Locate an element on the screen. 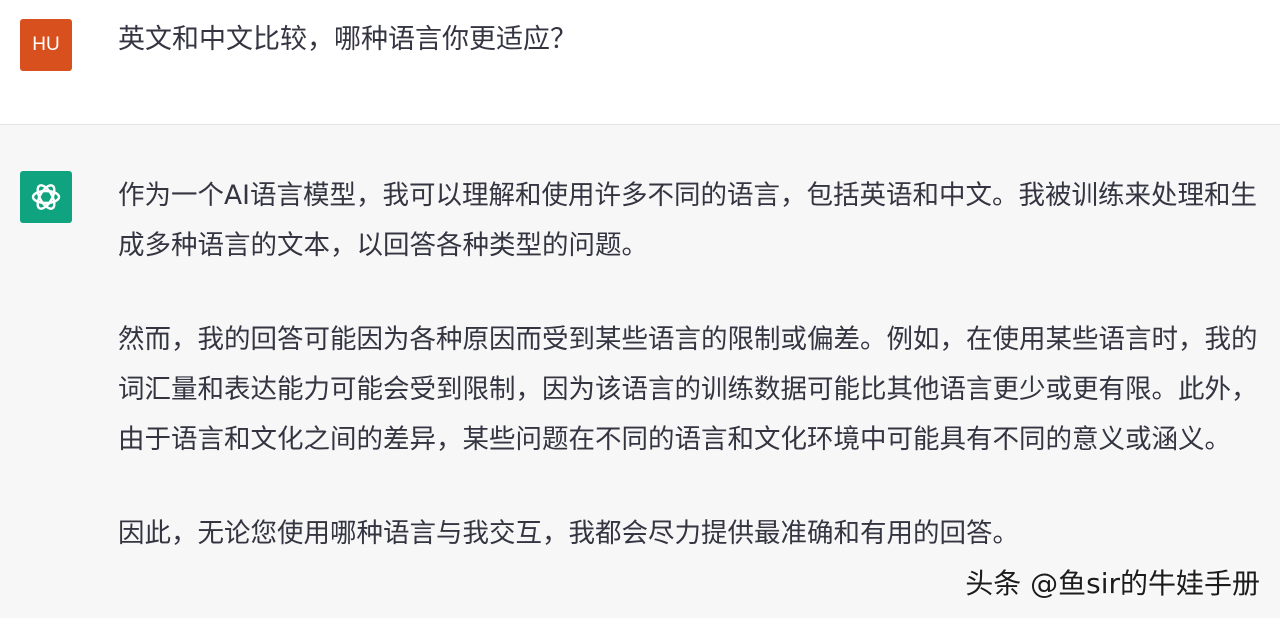  watermark: 头条 @鱼sir的牛娃手册 is located at coordinates (1112, 583).